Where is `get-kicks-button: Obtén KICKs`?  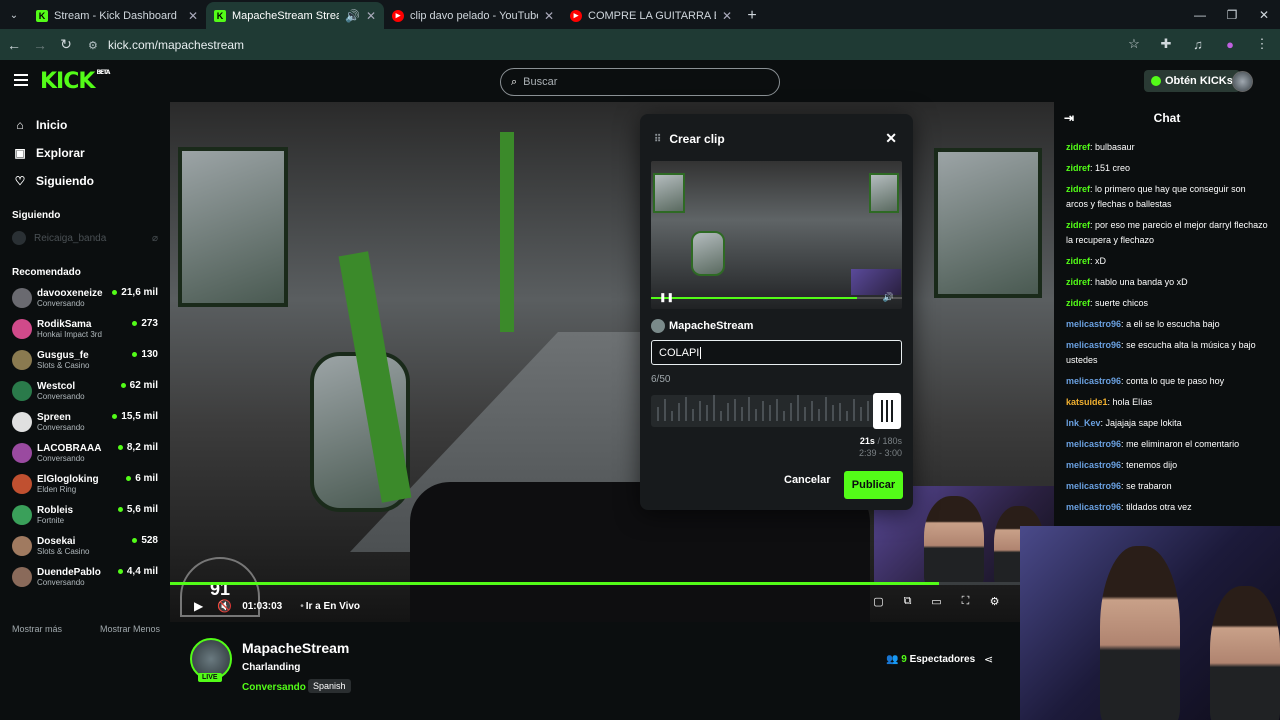 get-kicks-button: Obtén KICKs is located at coordinates (1192, 81).